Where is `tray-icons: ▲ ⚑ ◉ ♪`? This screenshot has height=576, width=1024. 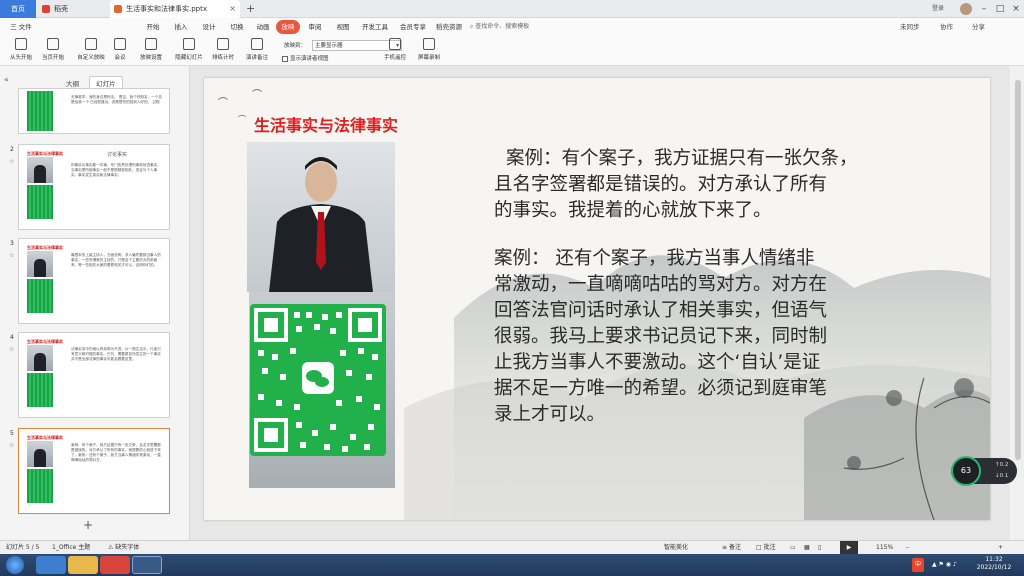 tray-icons: ▲ ⚑ ◉ ♪ is located at coordinates (944, 565).